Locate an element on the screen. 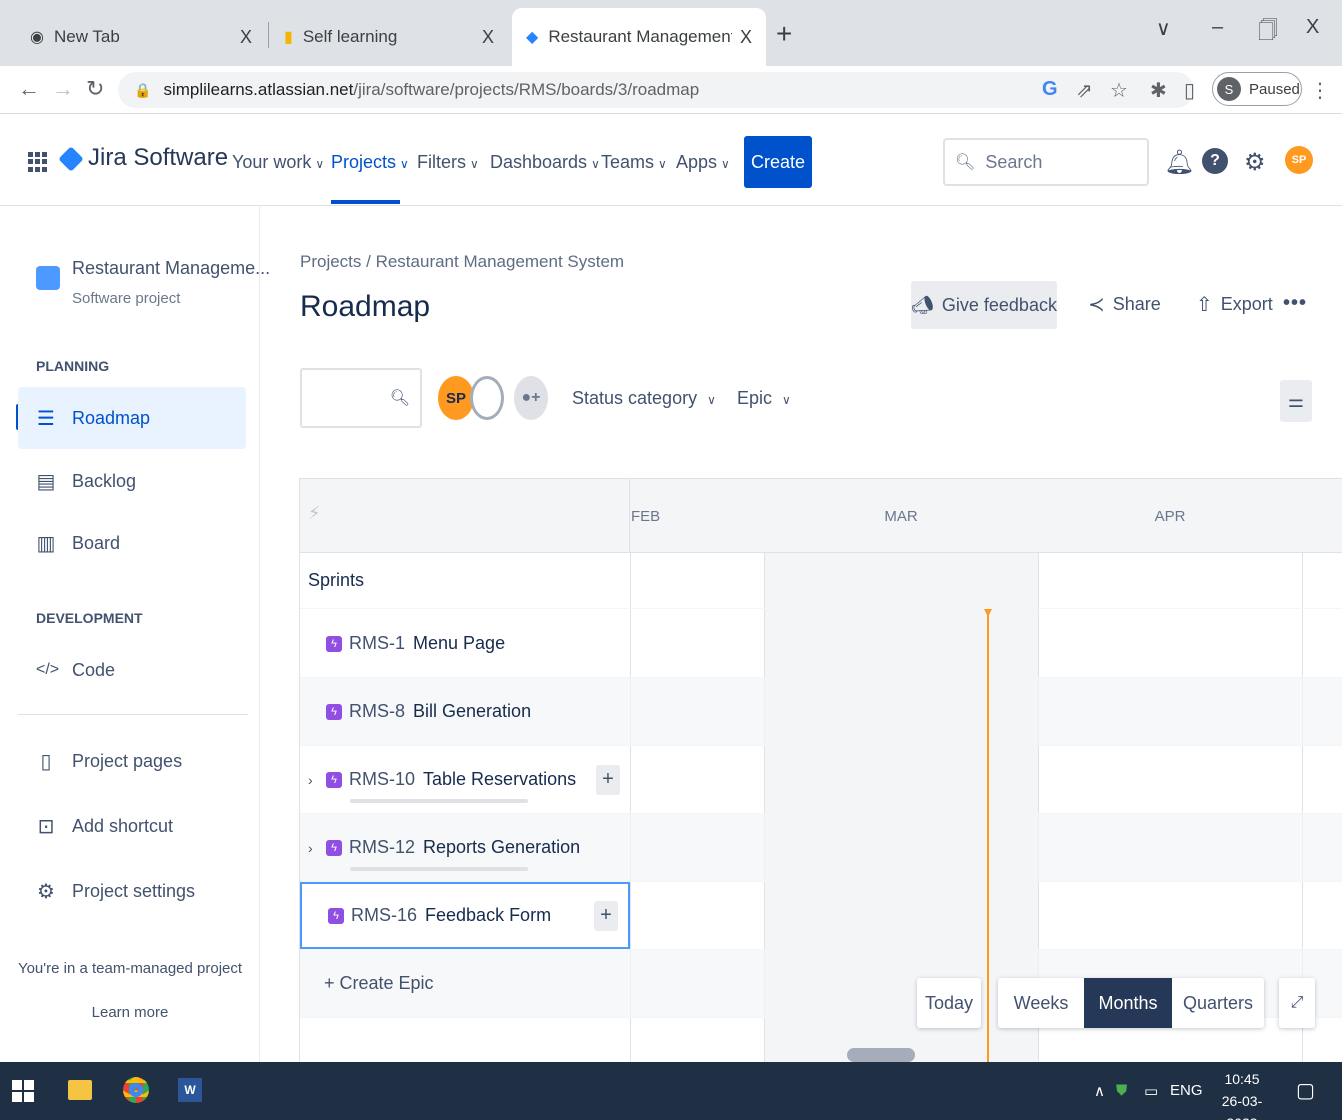  epic-dropdown: Epic ∨ is located at coordinates (764, 398).